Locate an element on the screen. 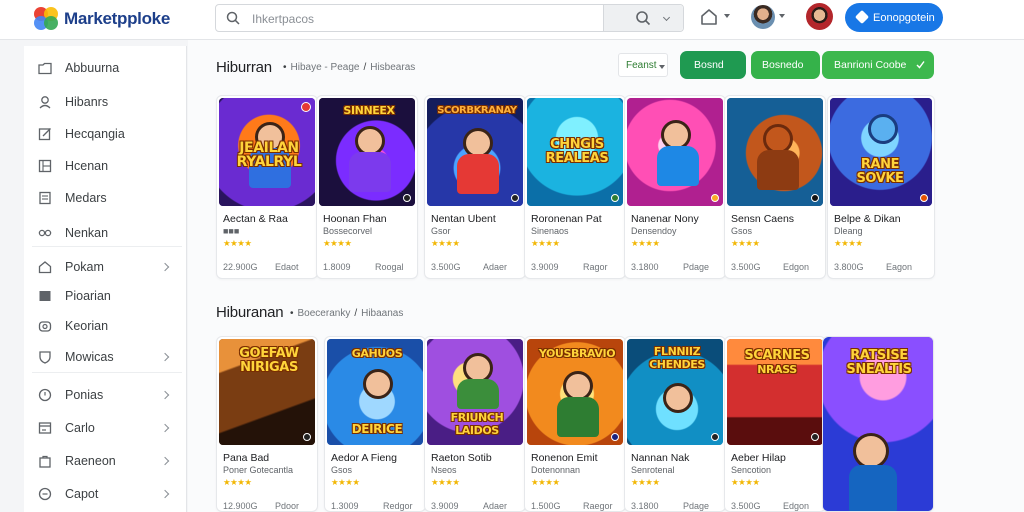 The width and height of the screenshot is (1024, 512). sidebar-item-nenkan: Nenkan is located at coordinates (105, 233).